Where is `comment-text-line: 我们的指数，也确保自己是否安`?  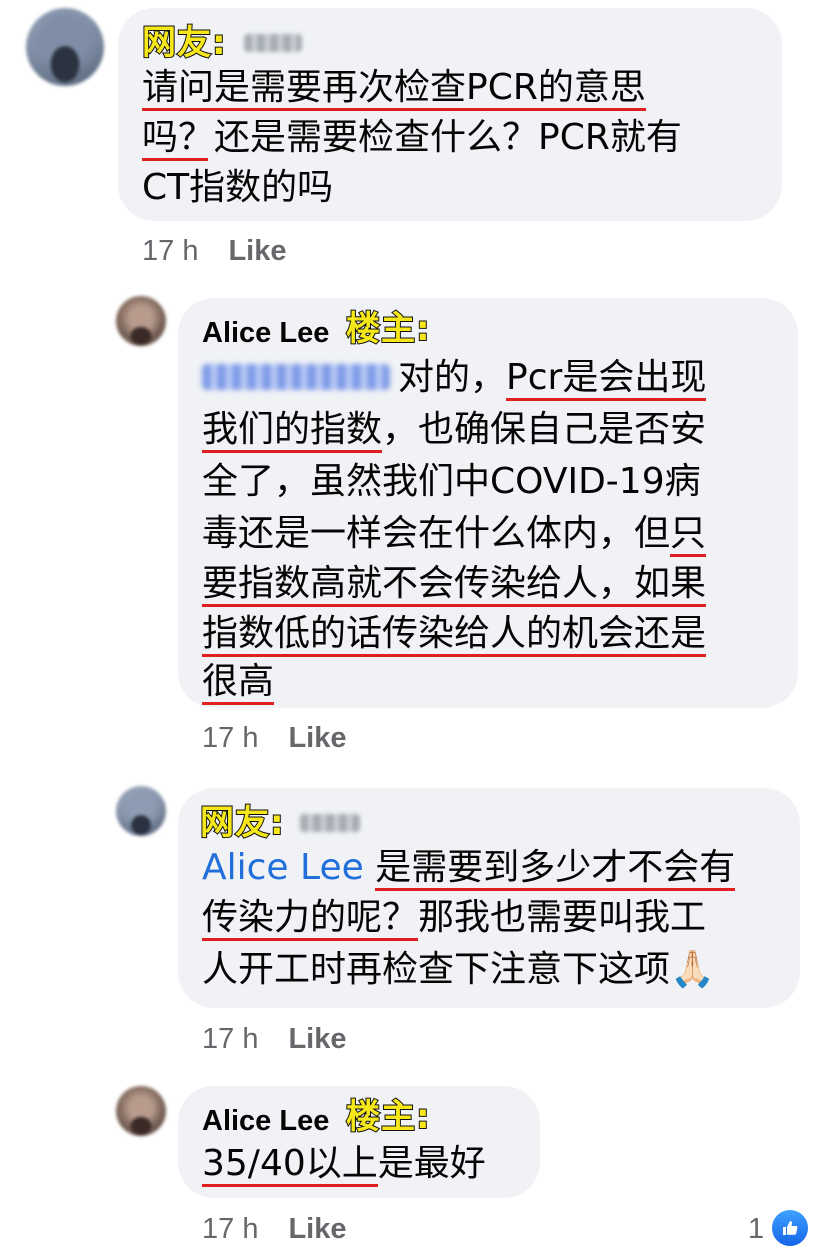
comment-text-line: 我们的指数，也确保自己是否安 is located at coordinates (454, 430).